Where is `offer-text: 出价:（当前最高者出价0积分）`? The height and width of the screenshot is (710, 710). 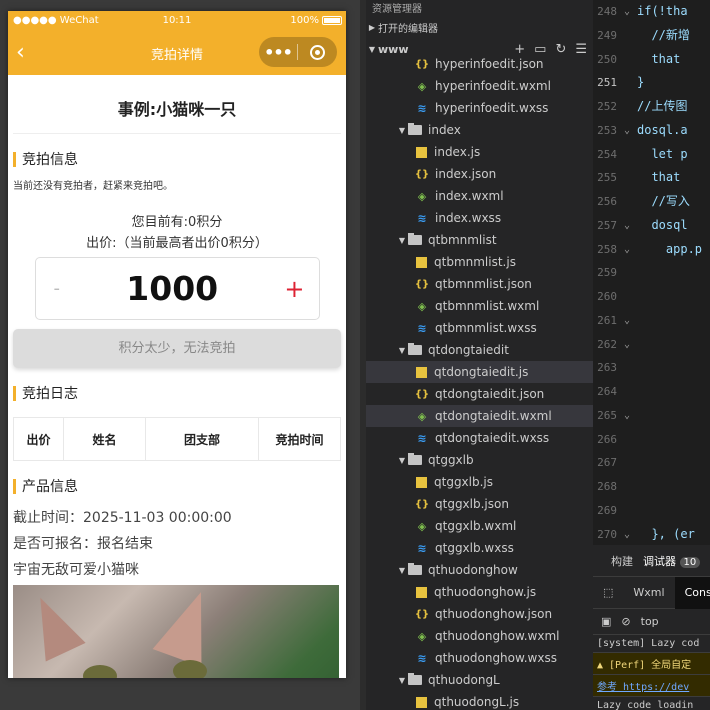
offer-text: 出价:（当前最高者出价0积分） is located at coordinates (177, 243).